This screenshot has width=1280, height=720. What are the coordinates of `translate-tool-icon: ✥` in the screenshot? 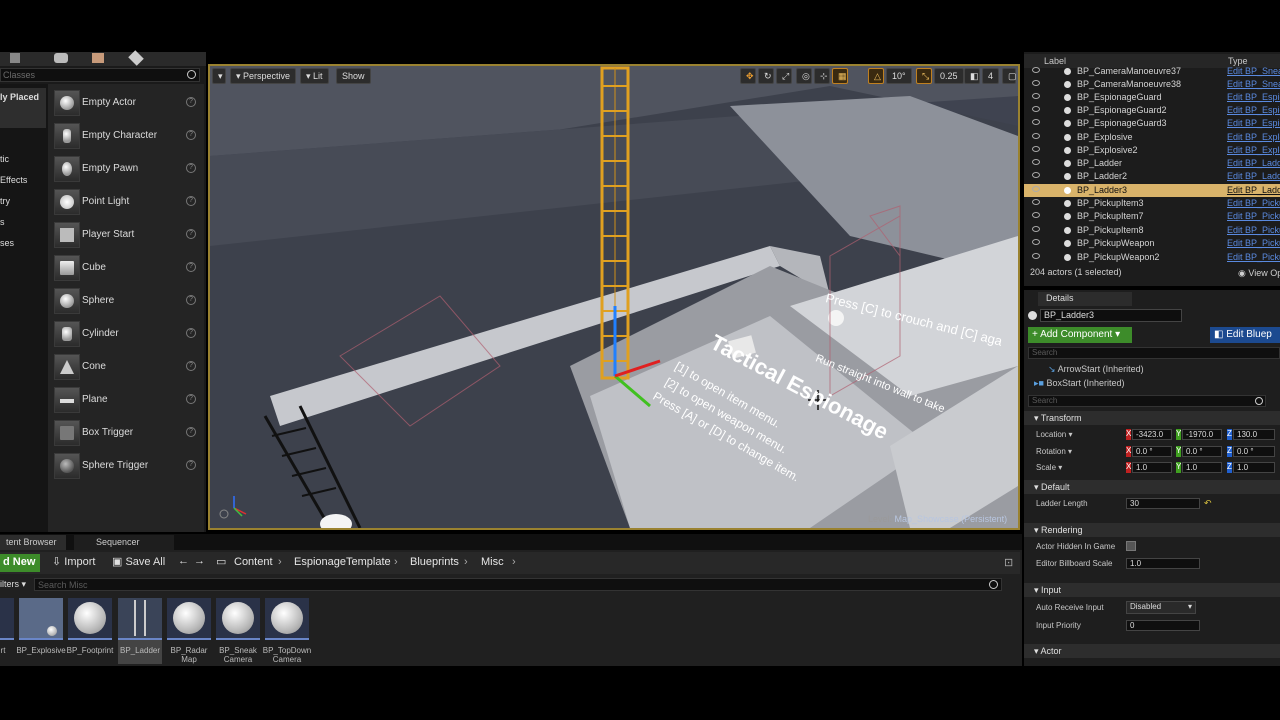 It's located at (748, 76).